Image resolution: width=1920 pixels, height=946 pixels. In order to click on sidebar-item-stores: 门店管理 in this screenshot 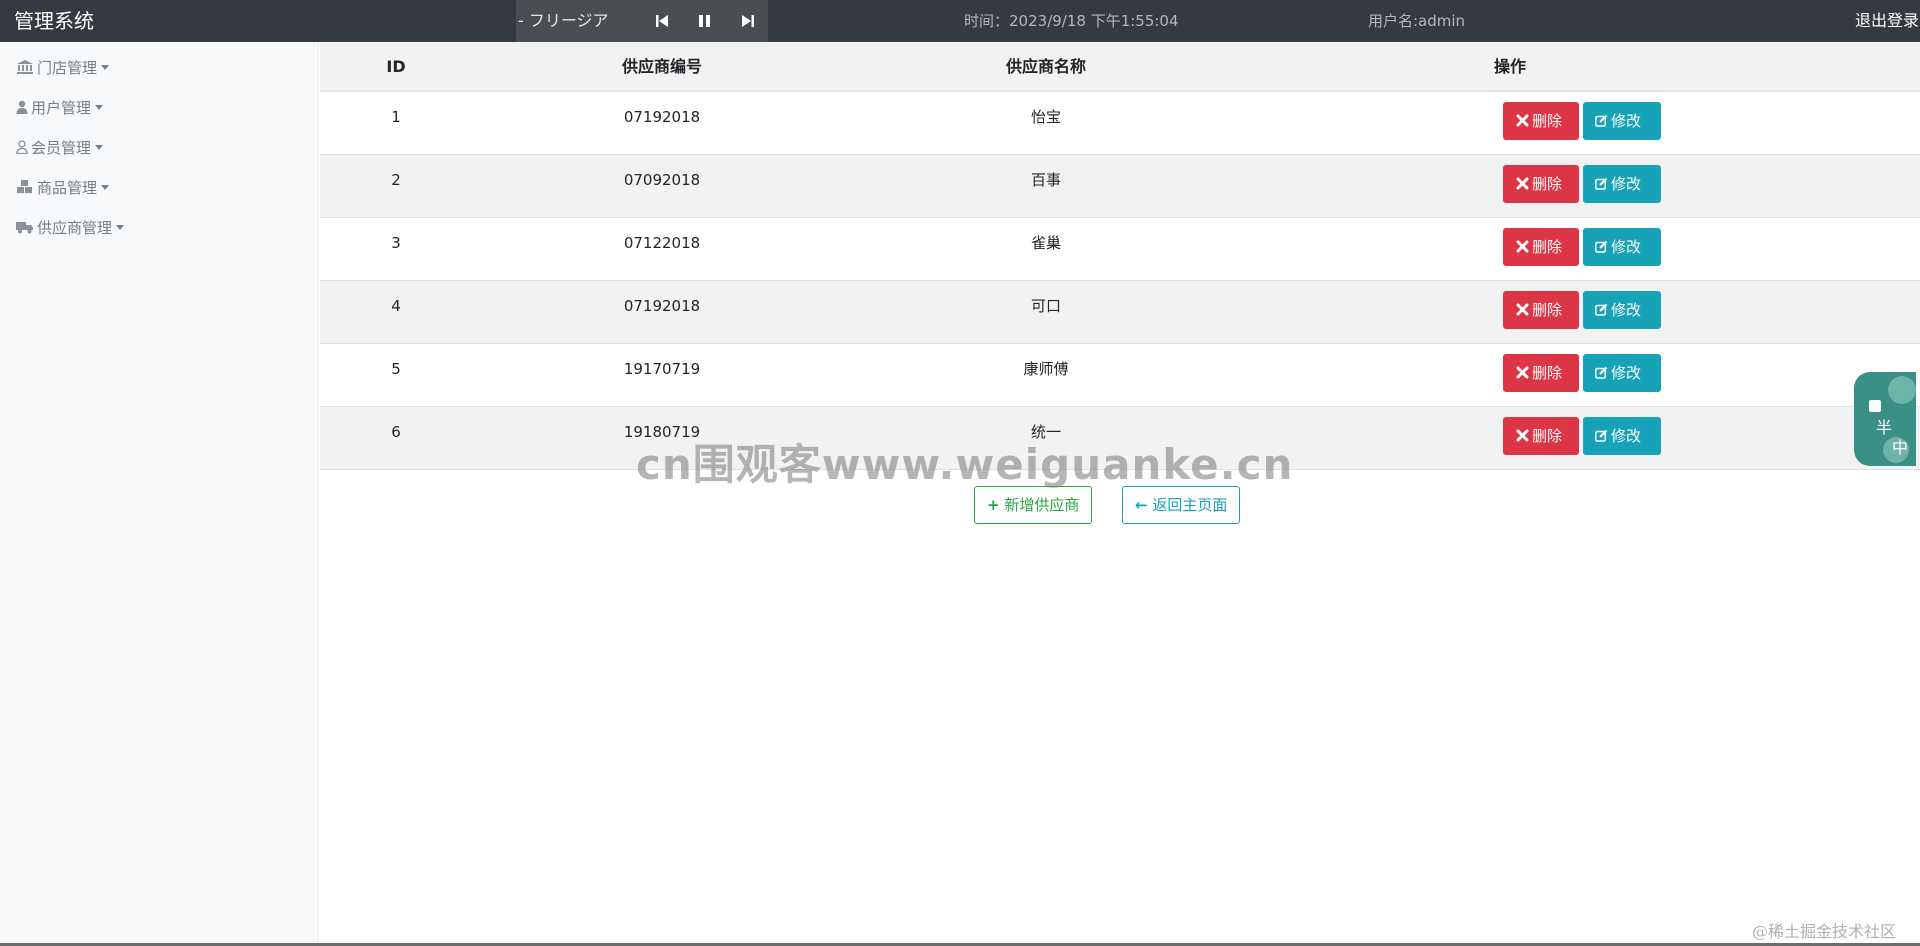, I will do `click(63, 68)`.